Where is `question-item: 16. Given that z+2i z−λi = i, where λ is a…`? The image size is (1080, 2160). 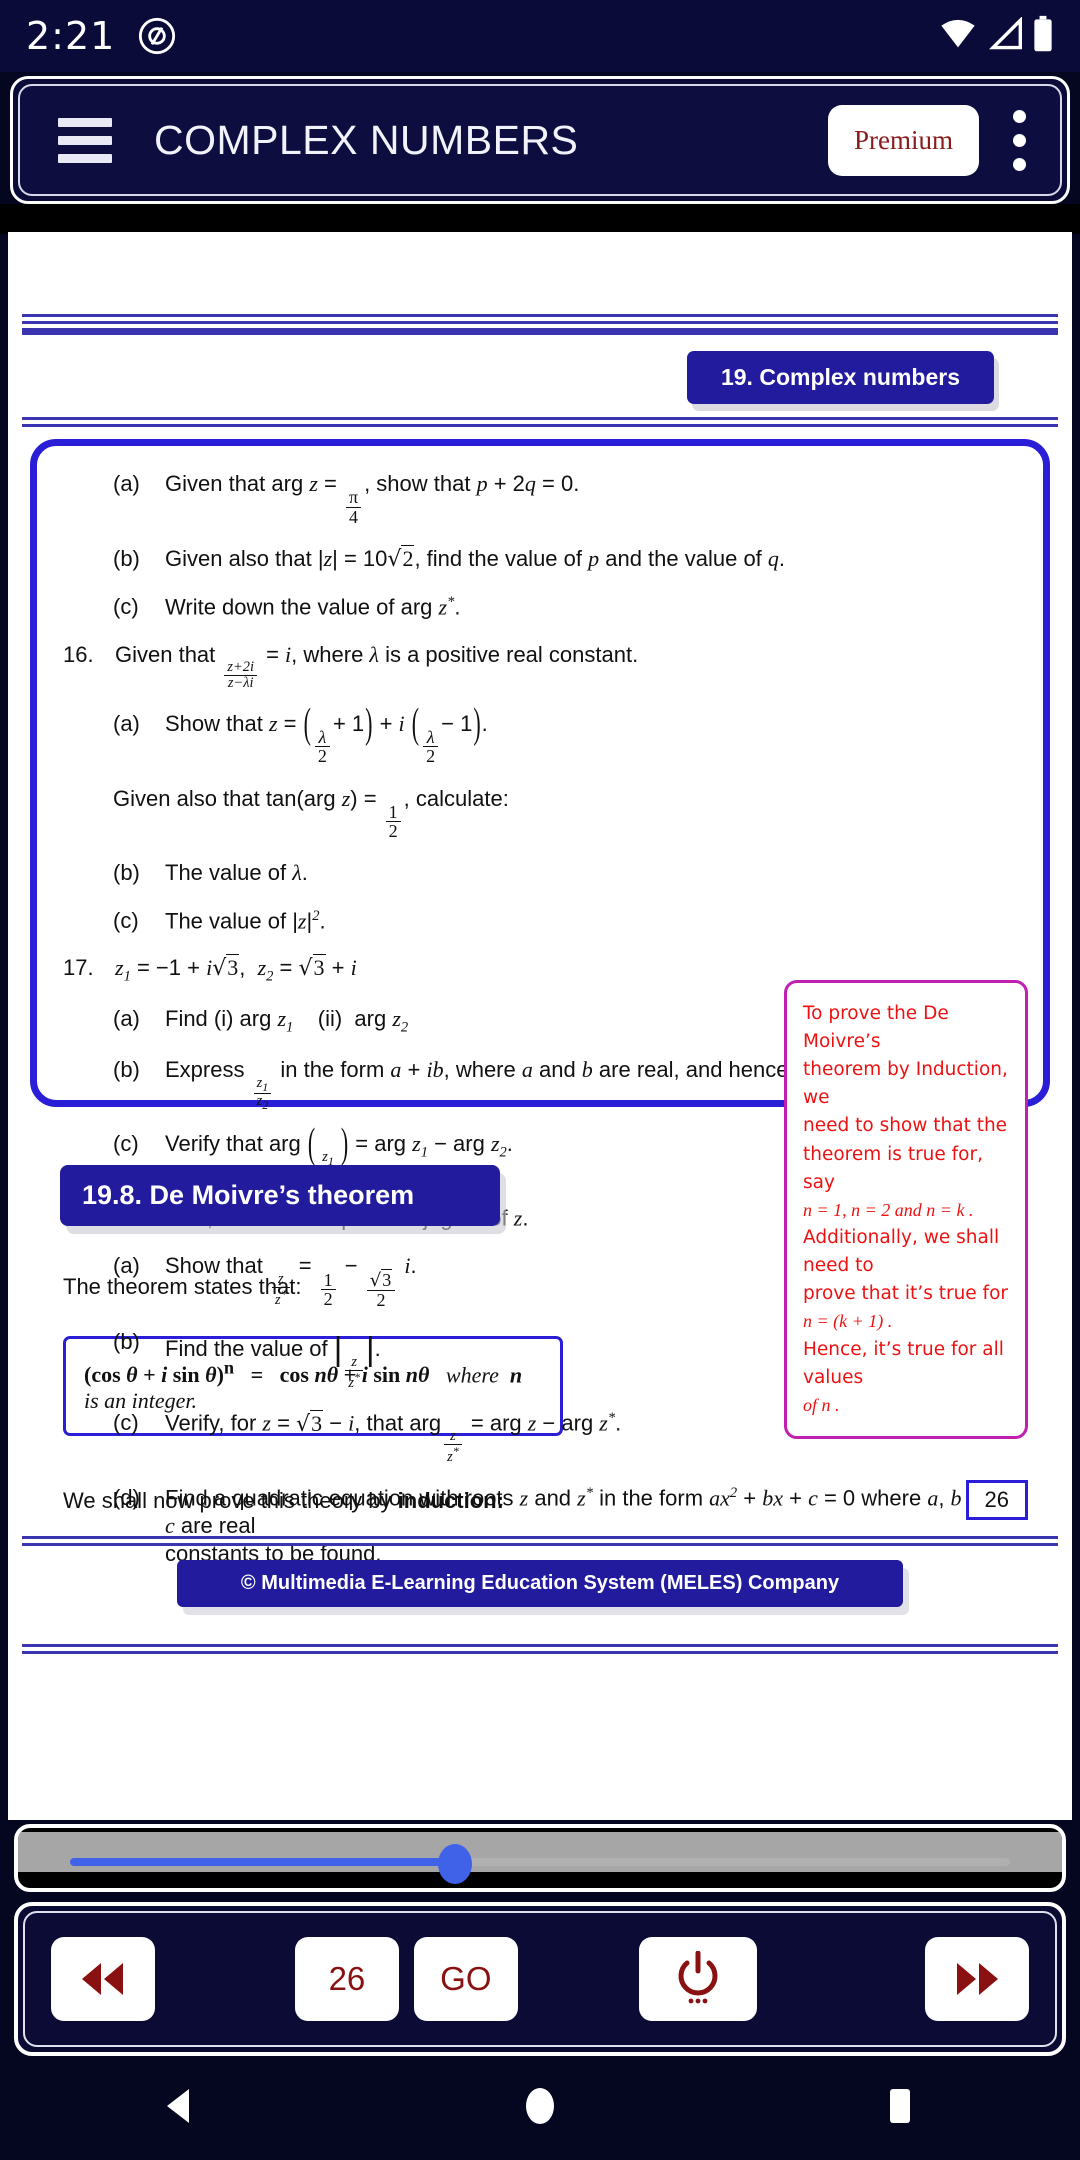 question-item: 16. Given that z+2i z−λi = i, where λ is a… is located at coordinates (540, 666).